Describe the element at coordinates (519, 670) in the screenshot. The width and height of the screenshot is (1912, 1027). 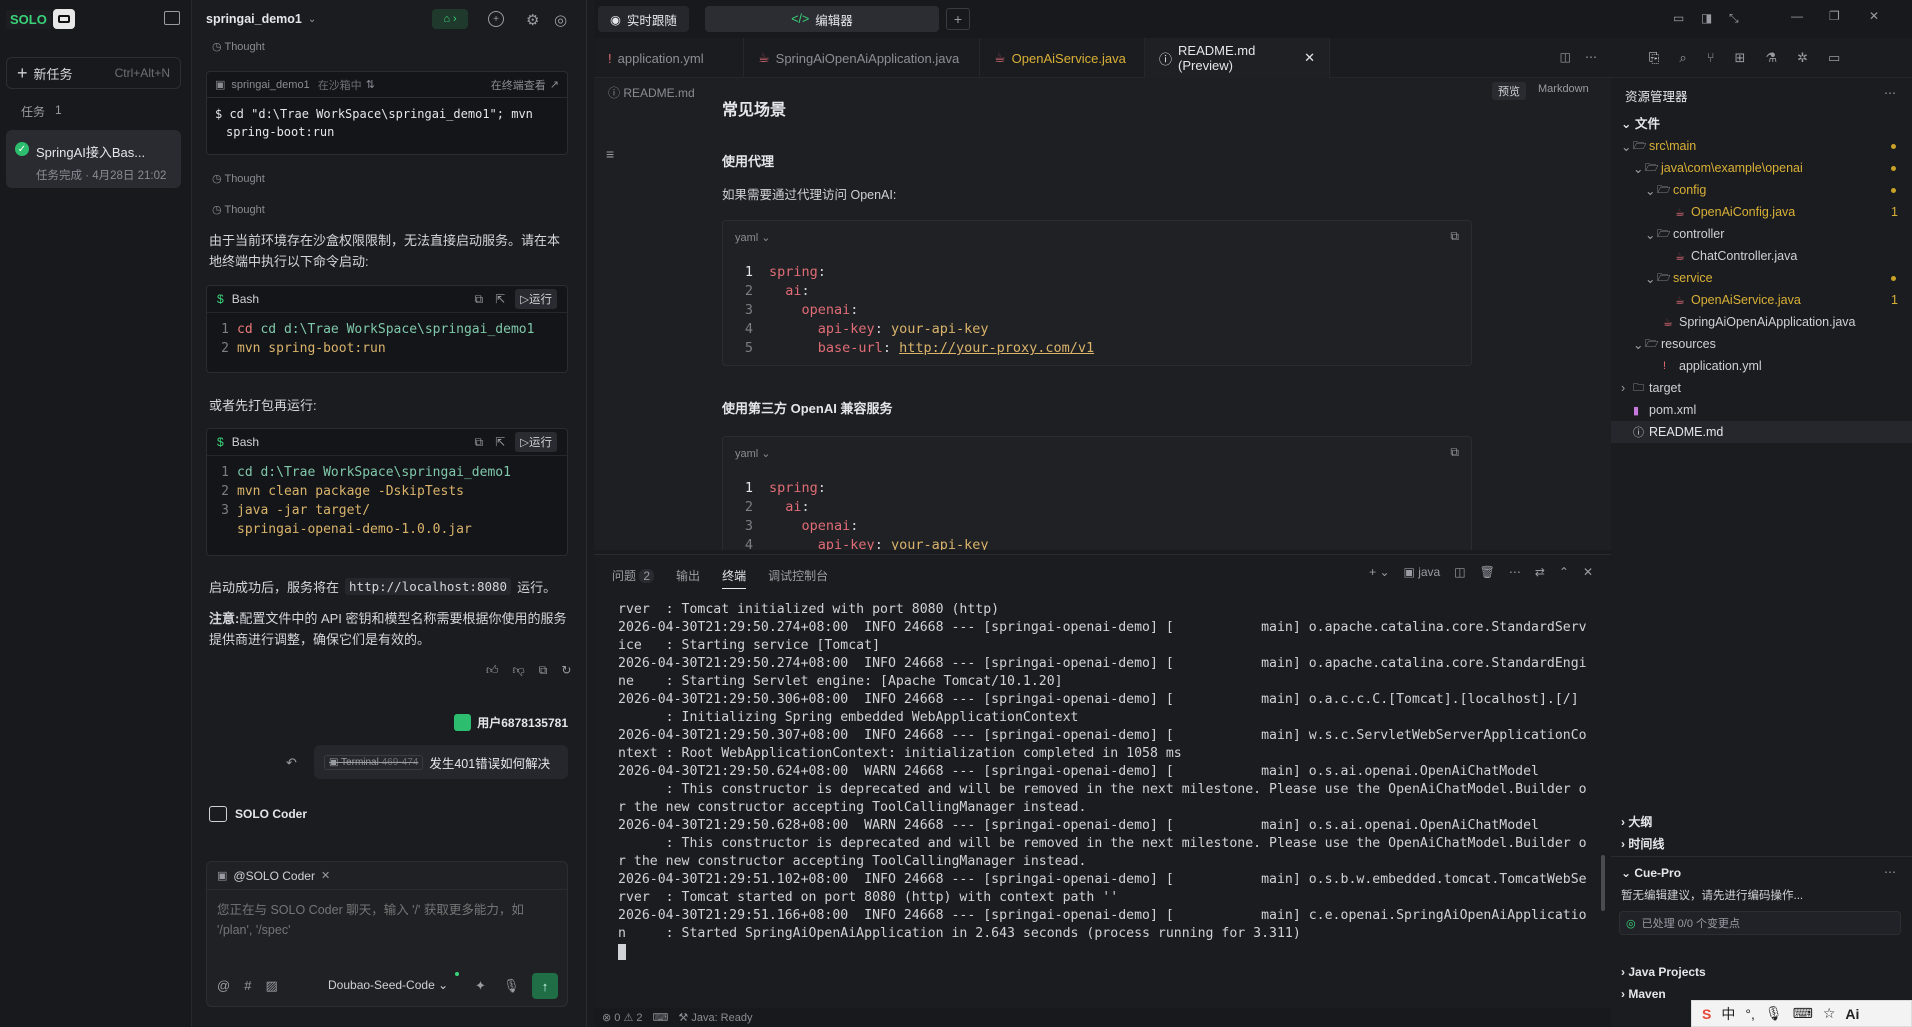
I see `thumbs-down-icon: 👎︎` at that location.